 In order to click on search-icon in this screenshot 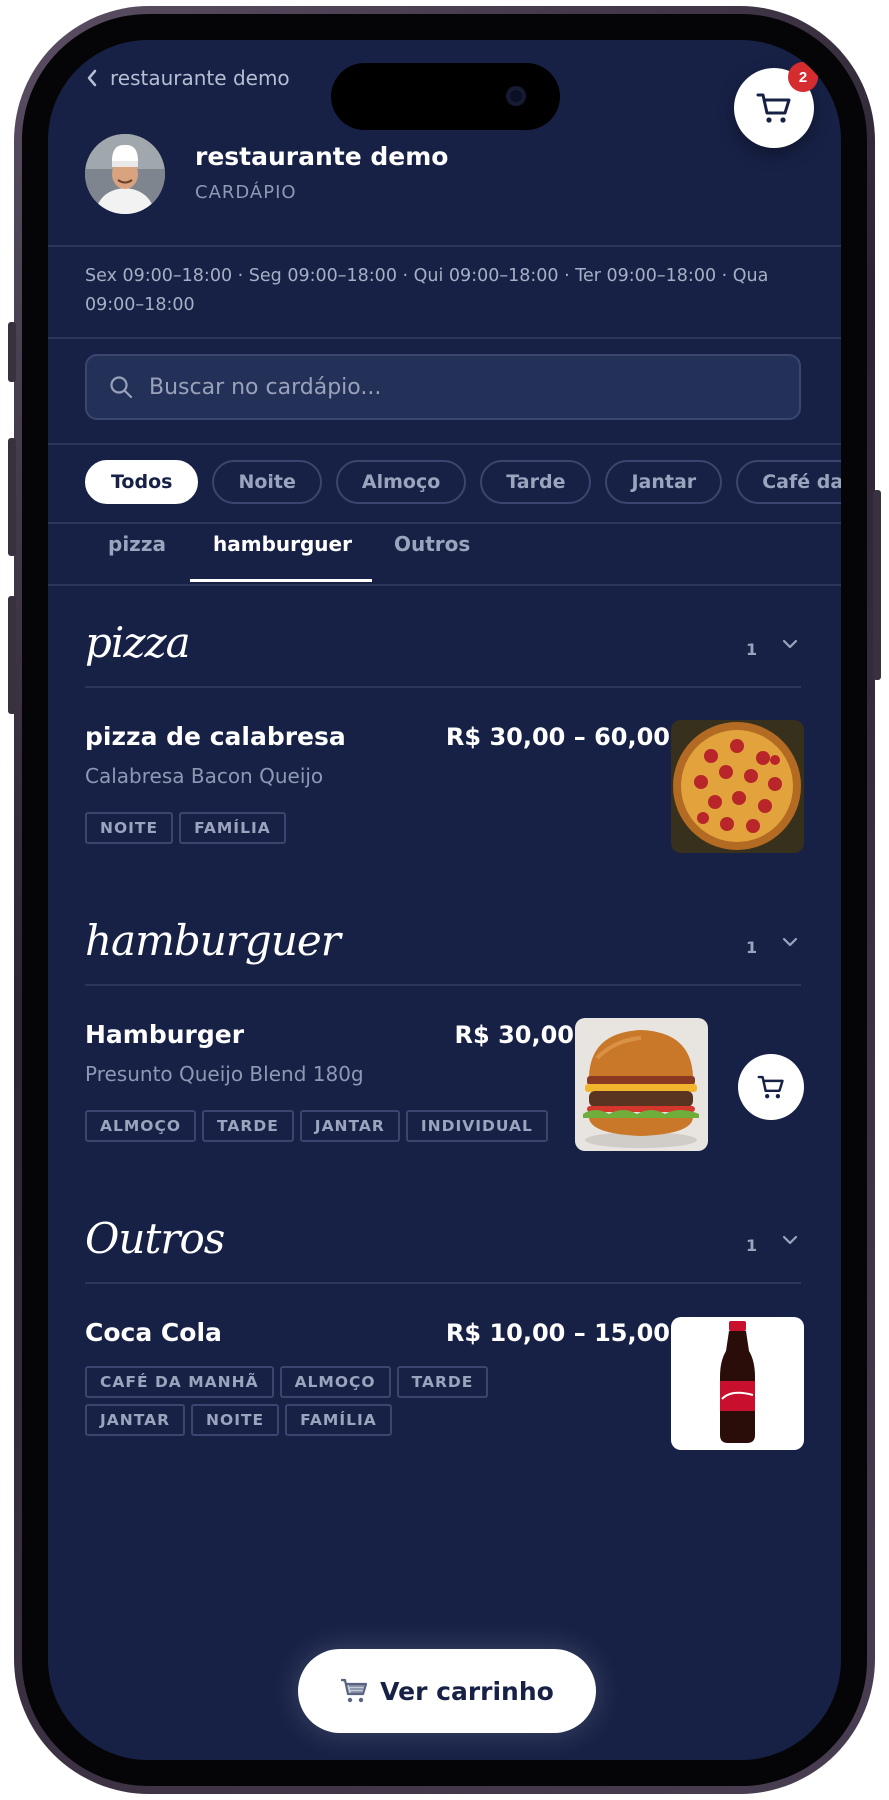, I will do `click(121, 387)`.